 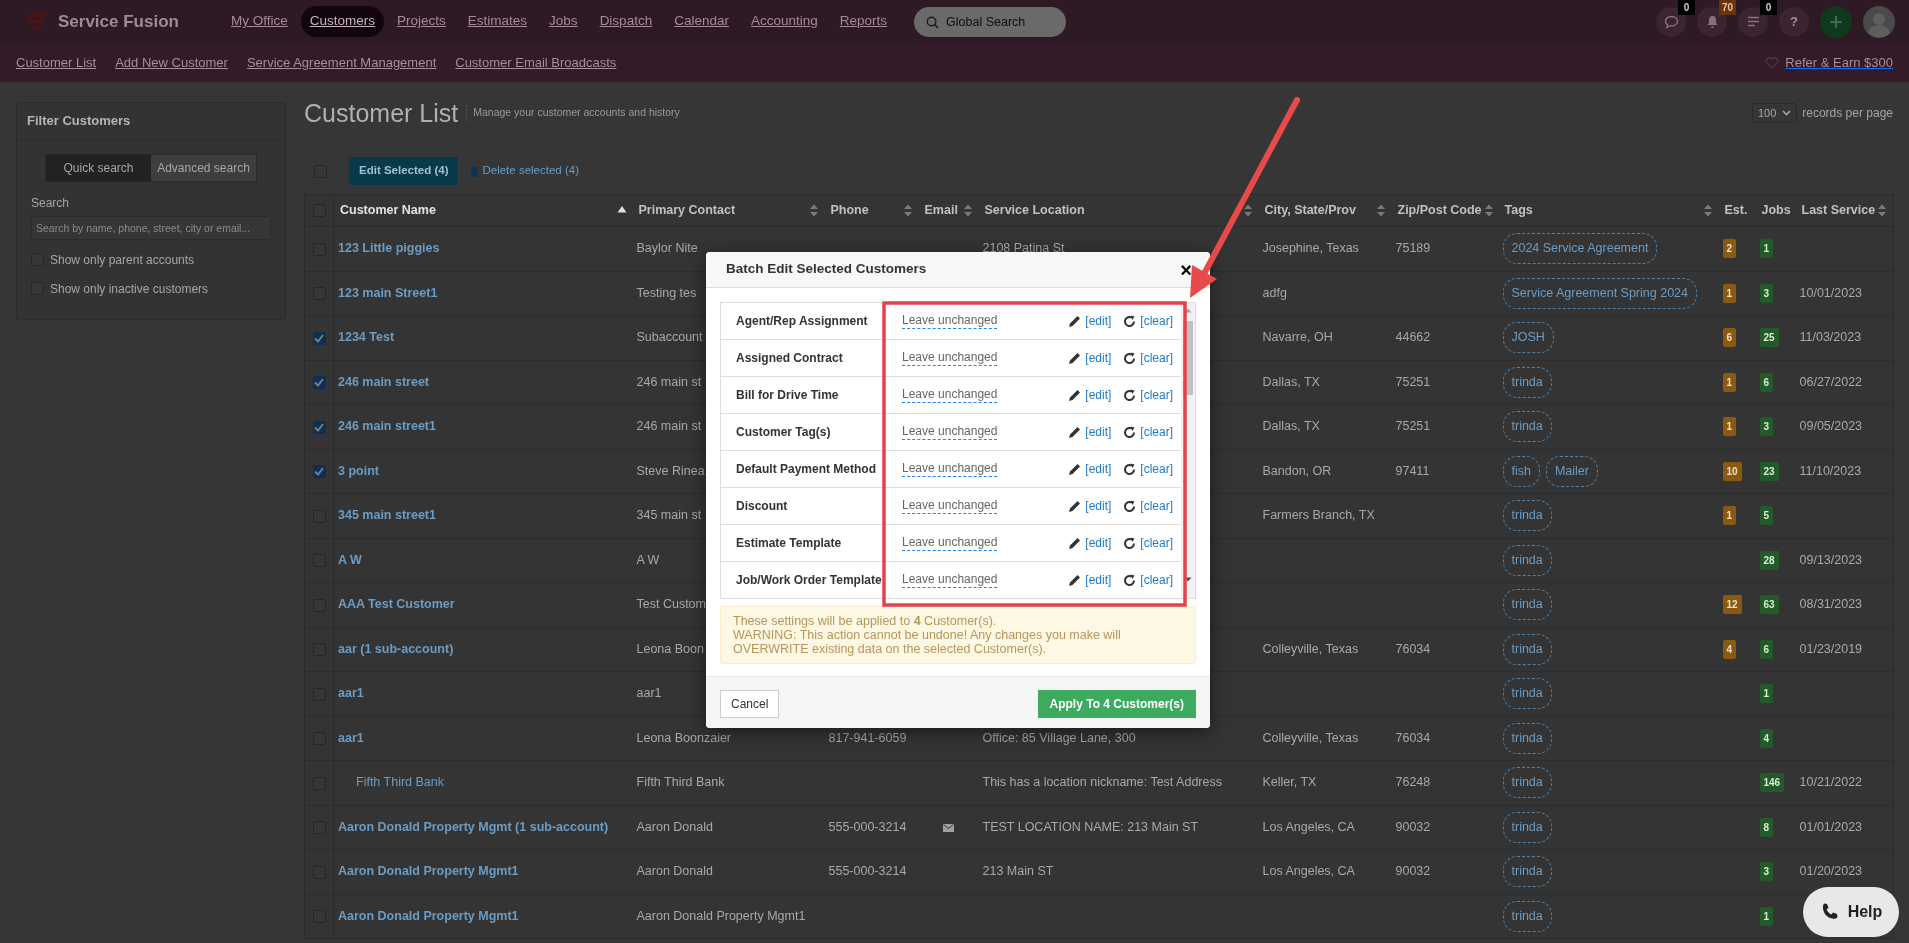 I want to click on customer-link: AAA Test Customer, so click(x=396, y=604).